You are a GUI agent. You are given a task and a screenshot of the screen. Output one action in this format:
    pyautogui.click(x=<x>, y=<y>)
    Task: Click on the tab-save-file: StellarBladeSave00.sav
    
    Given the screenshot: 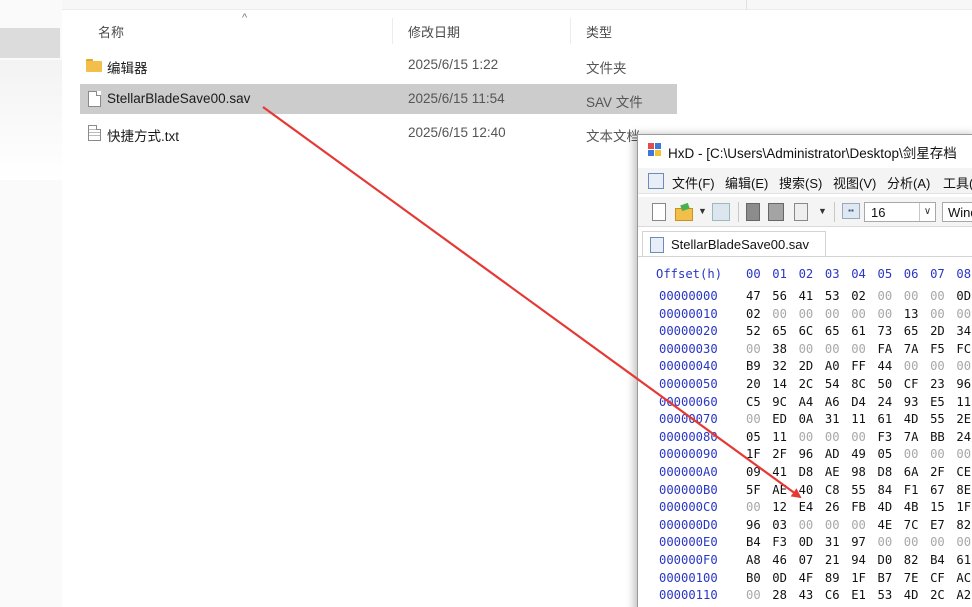 What is the action you would take?
    pyautogui.click(x=734, y=244)
    